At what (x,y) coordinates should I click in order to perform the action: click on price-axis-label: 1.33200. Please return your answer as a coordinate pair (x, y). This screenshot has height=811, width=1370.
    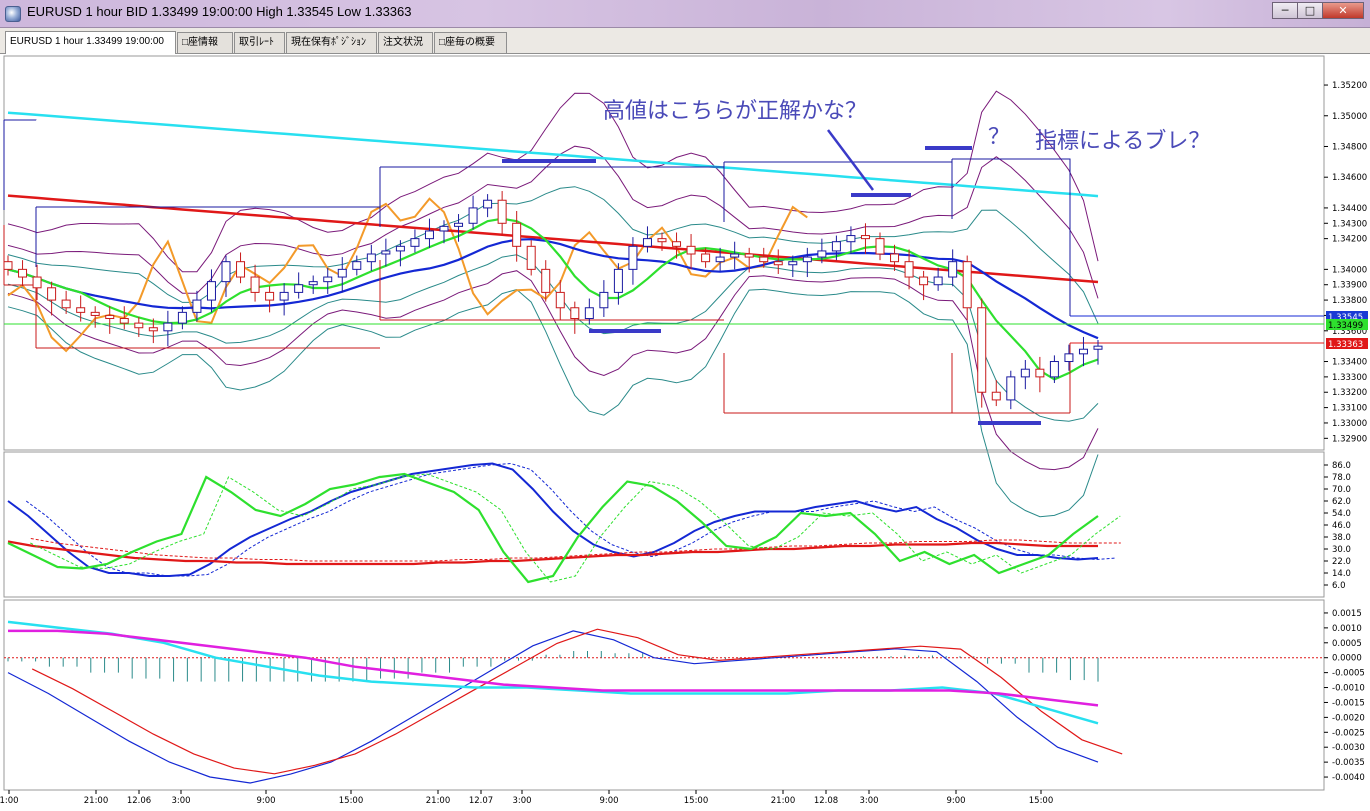
    Looking at the image, I should click on (1349, 393).